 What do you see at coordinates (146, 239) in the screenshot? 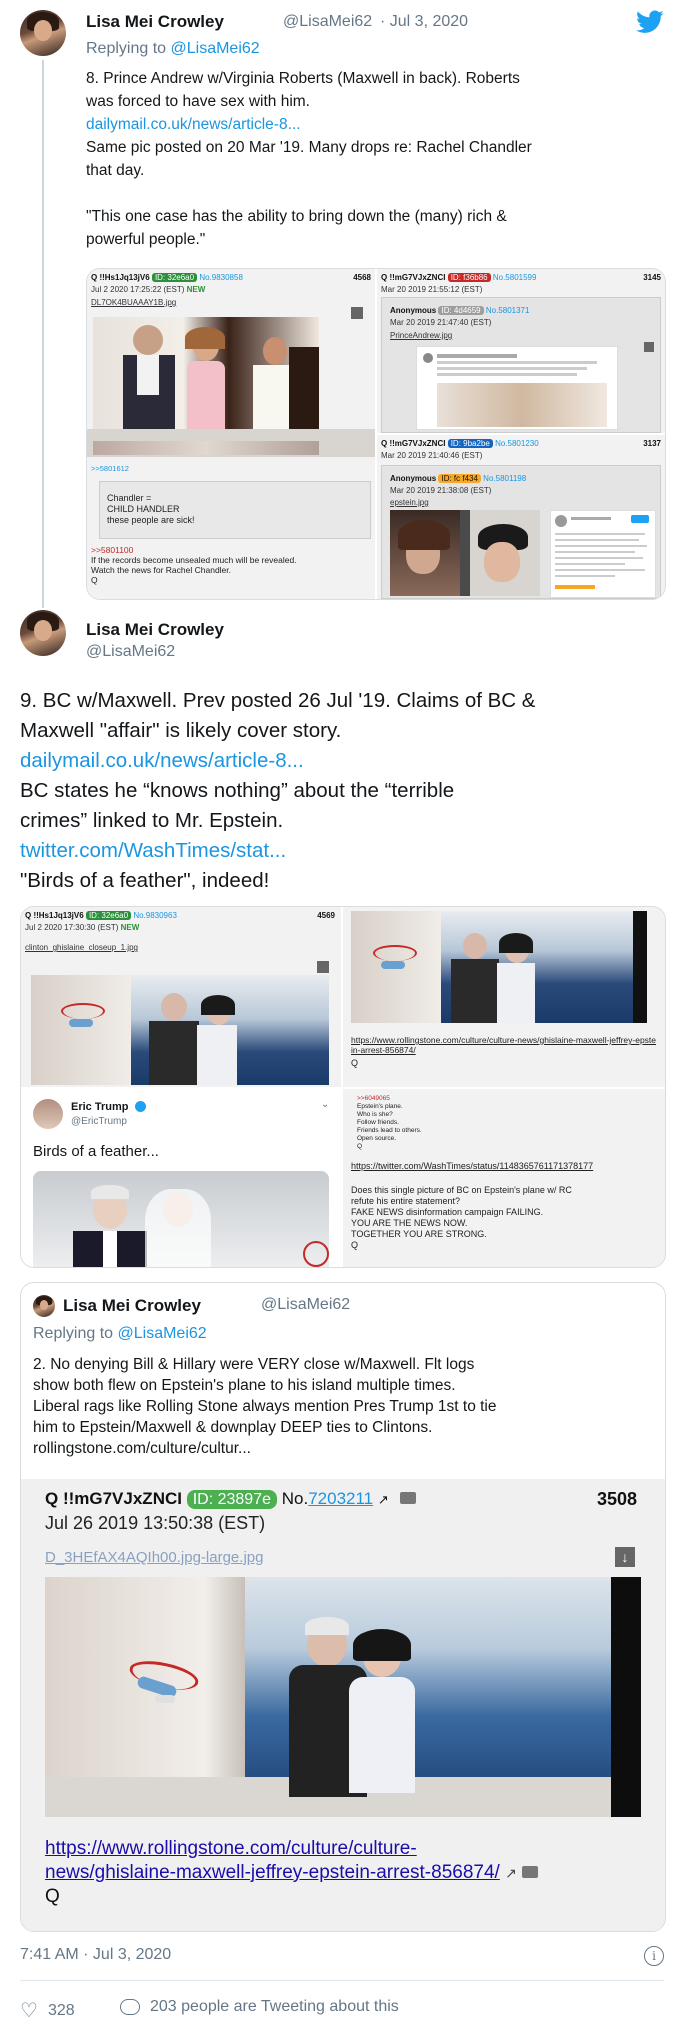
I see `tweet-text: powerful people."` at bounding box center [146, 239].